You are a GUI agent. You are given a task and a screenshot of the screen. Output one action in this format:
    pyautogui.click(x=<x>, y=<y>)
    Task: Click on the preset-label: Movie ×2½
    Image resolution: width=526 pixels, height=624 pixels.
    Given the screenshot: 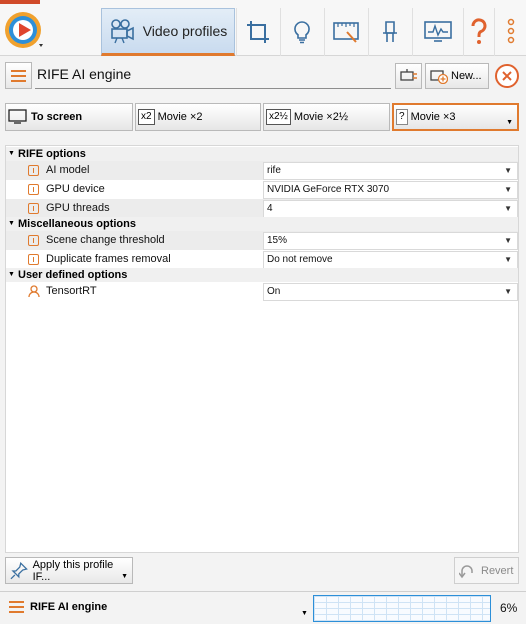 What is the action you would take?
    pyautogui.click(x=321, y=117)
    